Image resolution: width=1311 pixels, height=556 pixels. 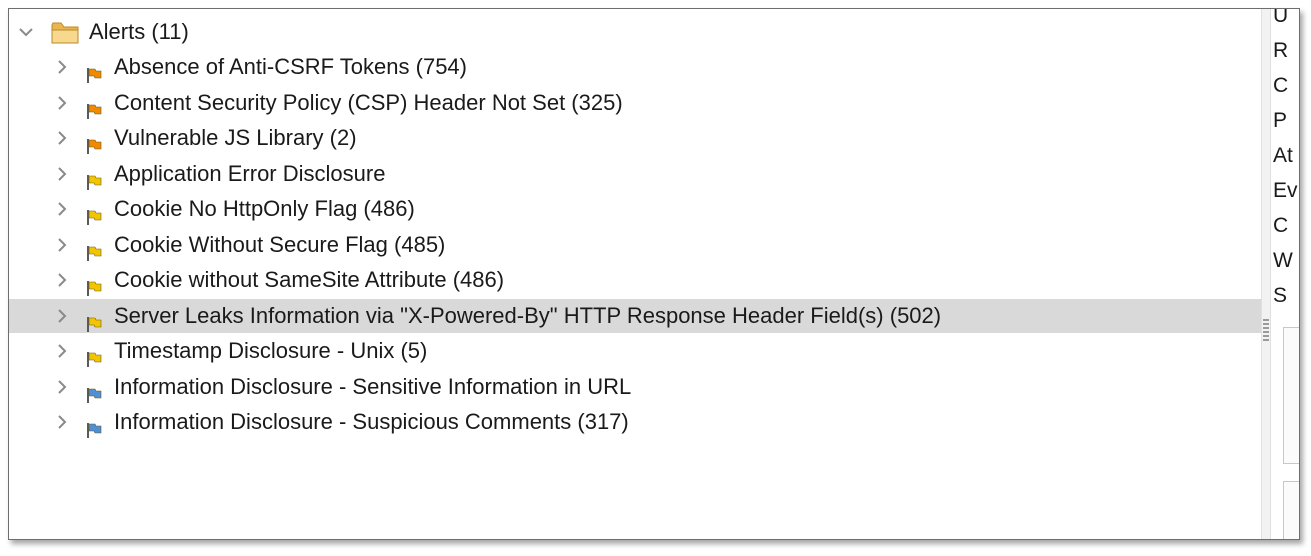 What do you see at coordinates (635, 67) in the screenshot?
I see `alert-tree-item: Absence of Anti-CSRF Tokens (754)` at bounding box center [635, 67].